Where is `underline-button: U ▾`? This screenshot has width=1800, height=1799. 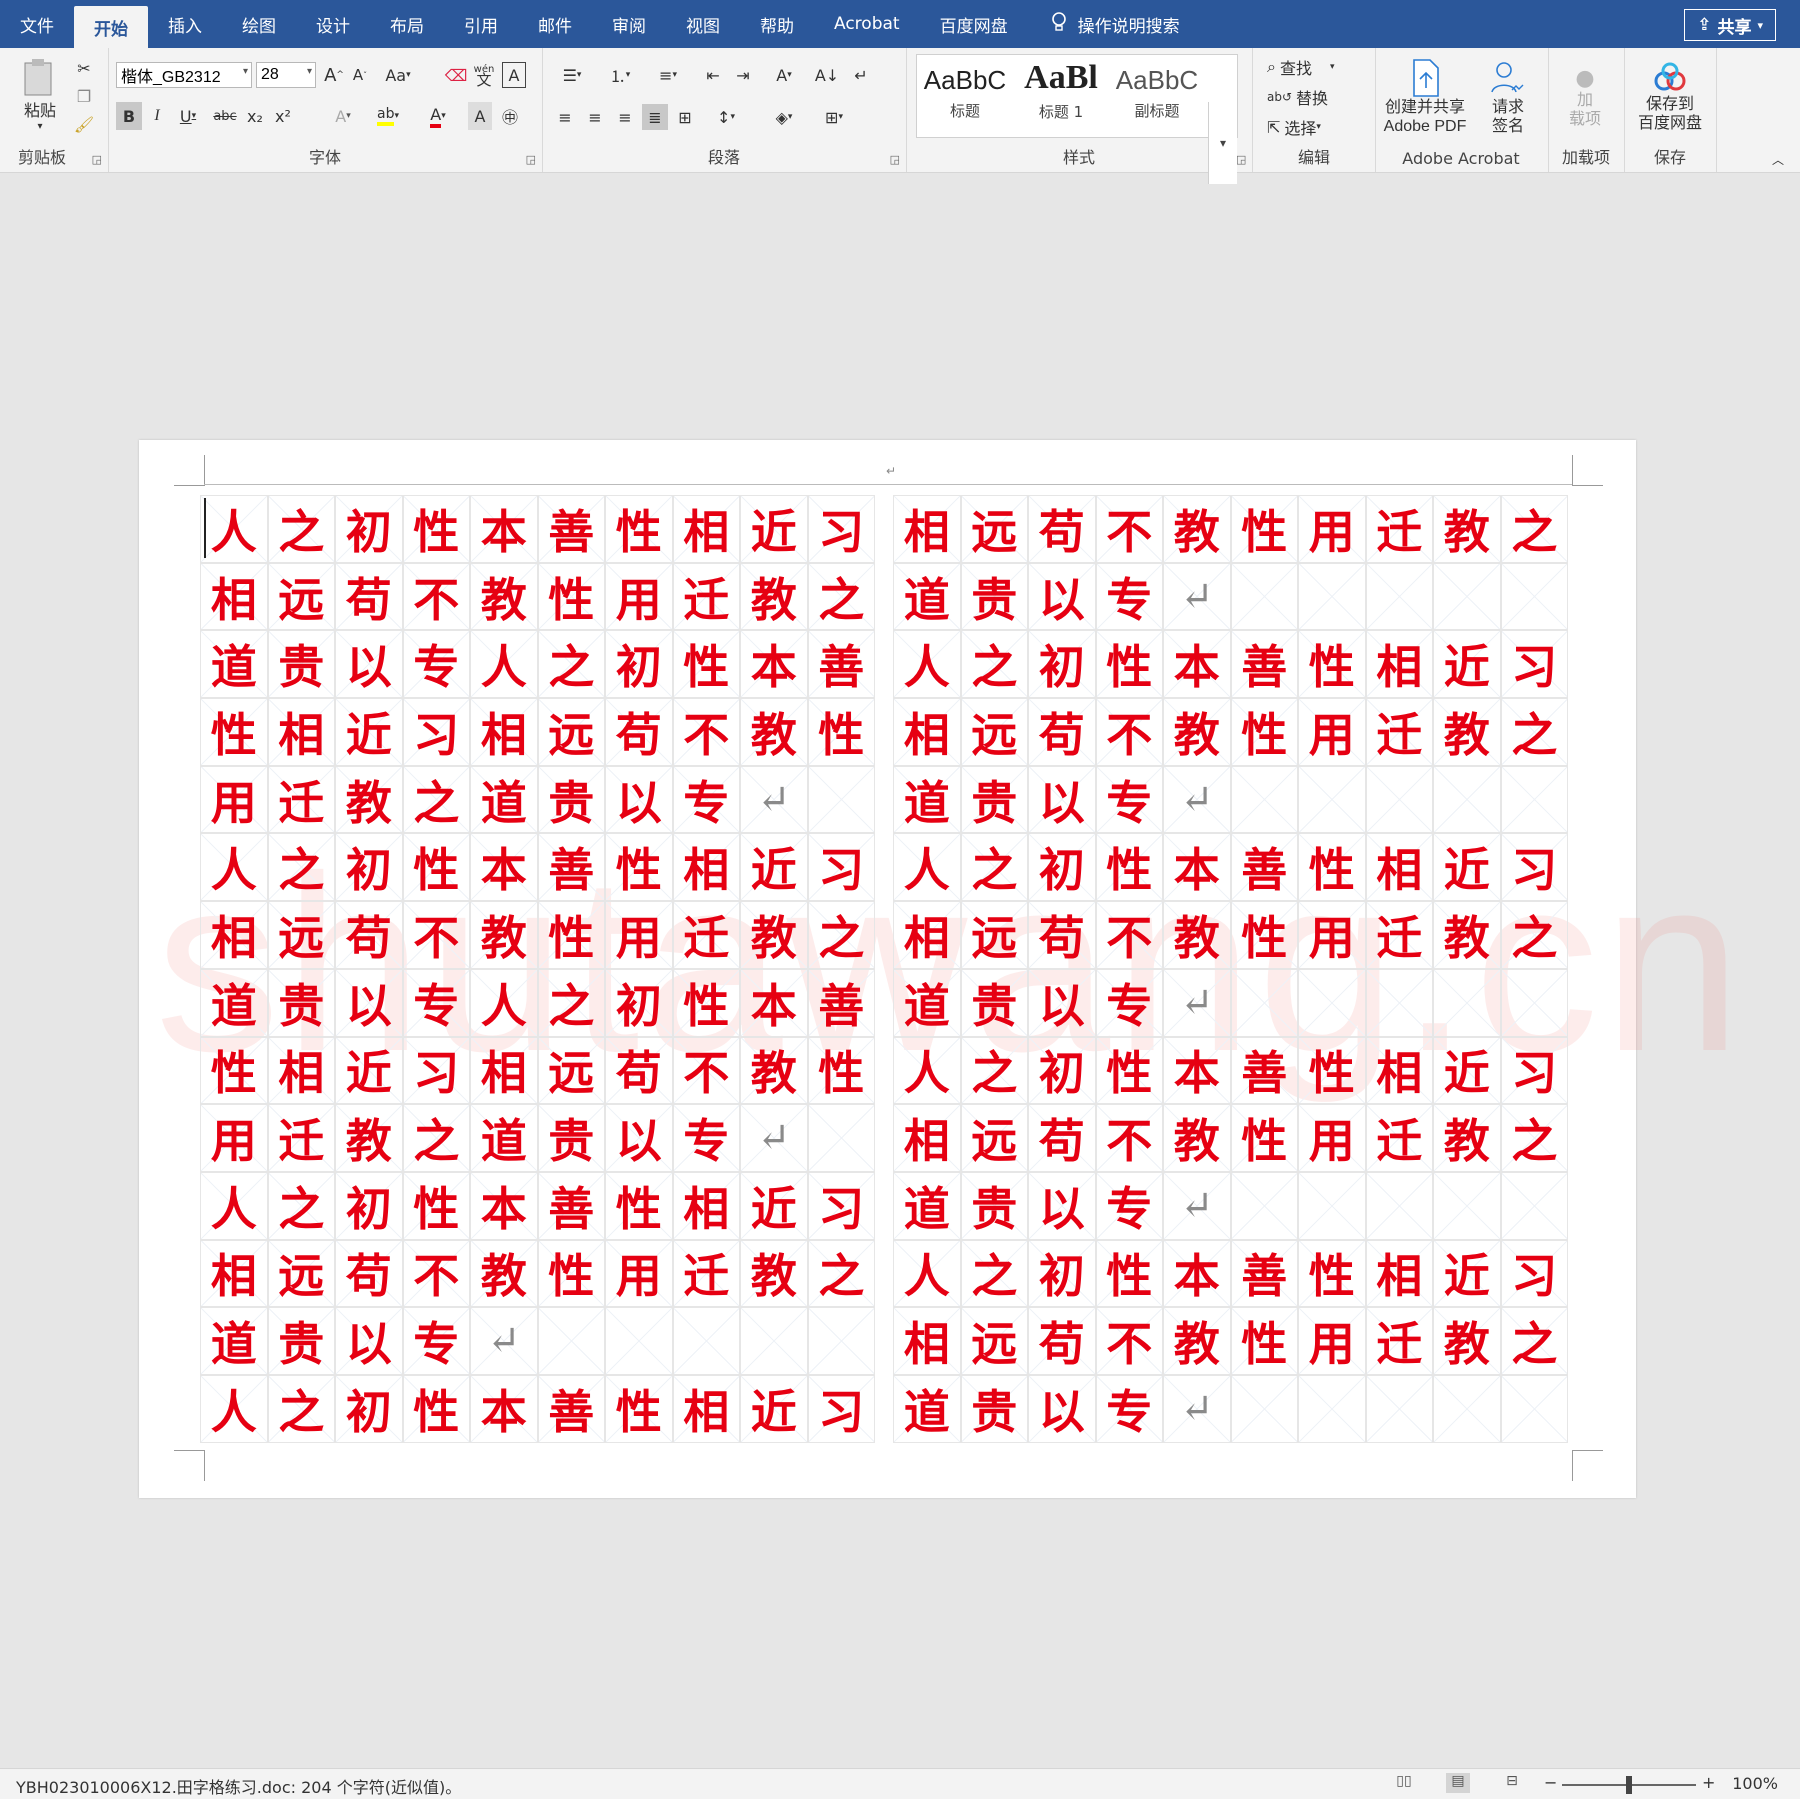
underline-button: U ▾ is located at coordinates (188, 116).